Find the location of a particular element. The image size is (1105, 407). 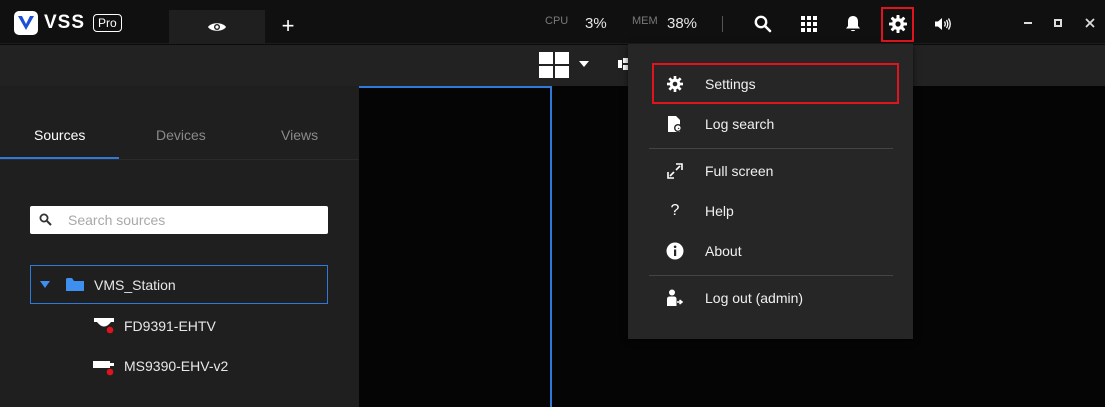

menu-item-help: ? Help is located at coordinates (770, 211).